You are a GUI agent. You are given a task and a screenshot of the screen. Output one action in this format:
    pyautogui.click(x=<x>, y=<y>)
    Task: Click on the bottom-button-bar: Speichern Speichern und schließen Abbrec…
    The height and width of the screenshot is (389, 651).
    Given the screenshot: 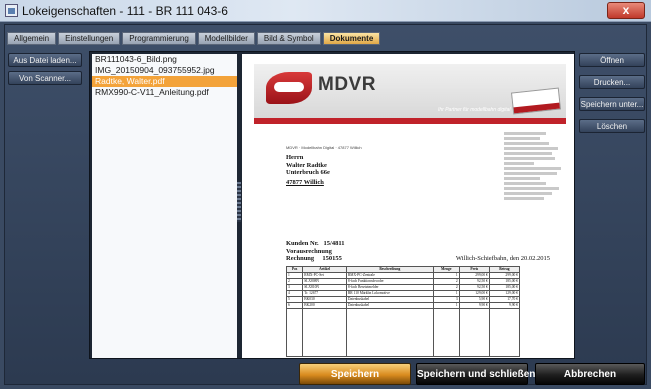 What is the action you would take?
    pyautogui.click(x=326, y=373)
    